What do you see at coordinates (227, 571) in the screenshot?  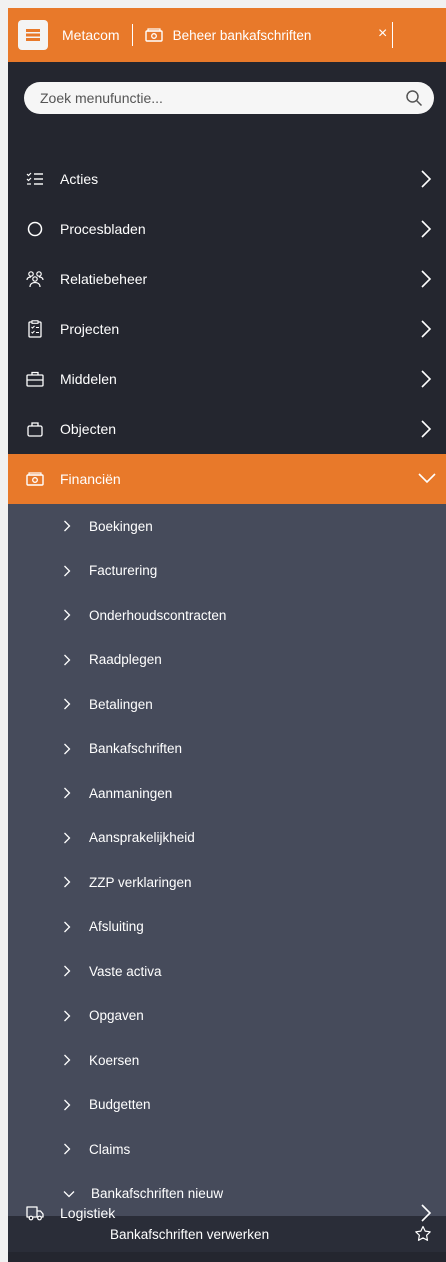 I see `submenu-item-facturering: Facturering` at bounding box center [227, 571].